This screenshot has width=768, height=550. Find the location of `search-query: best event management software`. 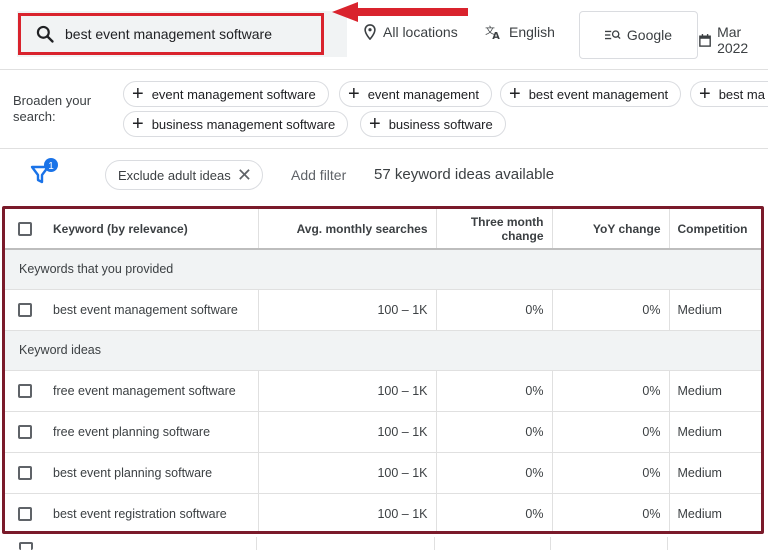

search-query: best event management software is located at coordinates (169, 34).